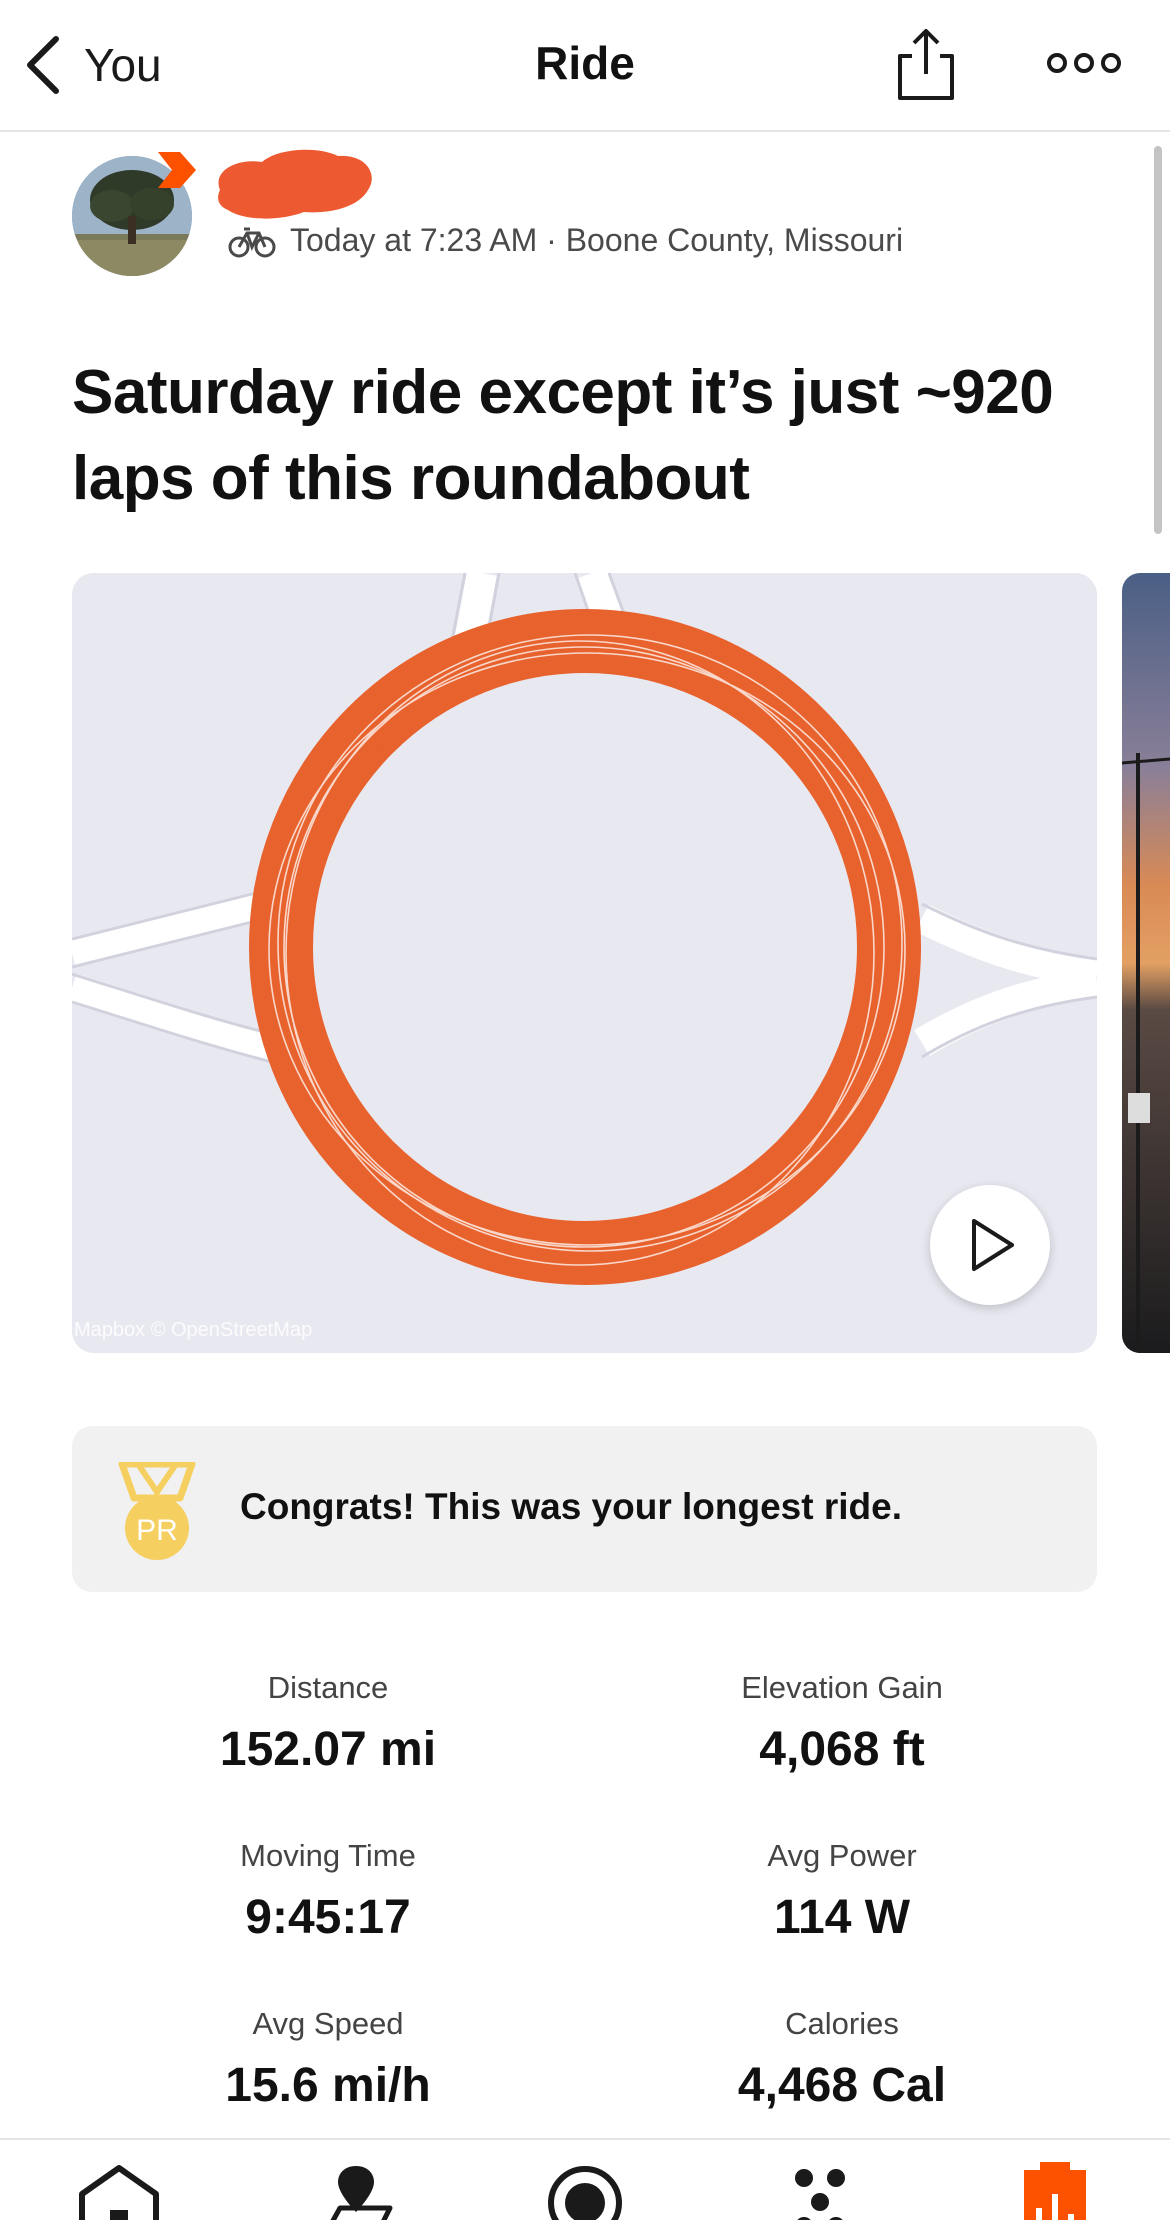  What do you see at coordinates (585, 63) in the screenshot?
I see `page-title: Ride` at bounding box center [585, 63].